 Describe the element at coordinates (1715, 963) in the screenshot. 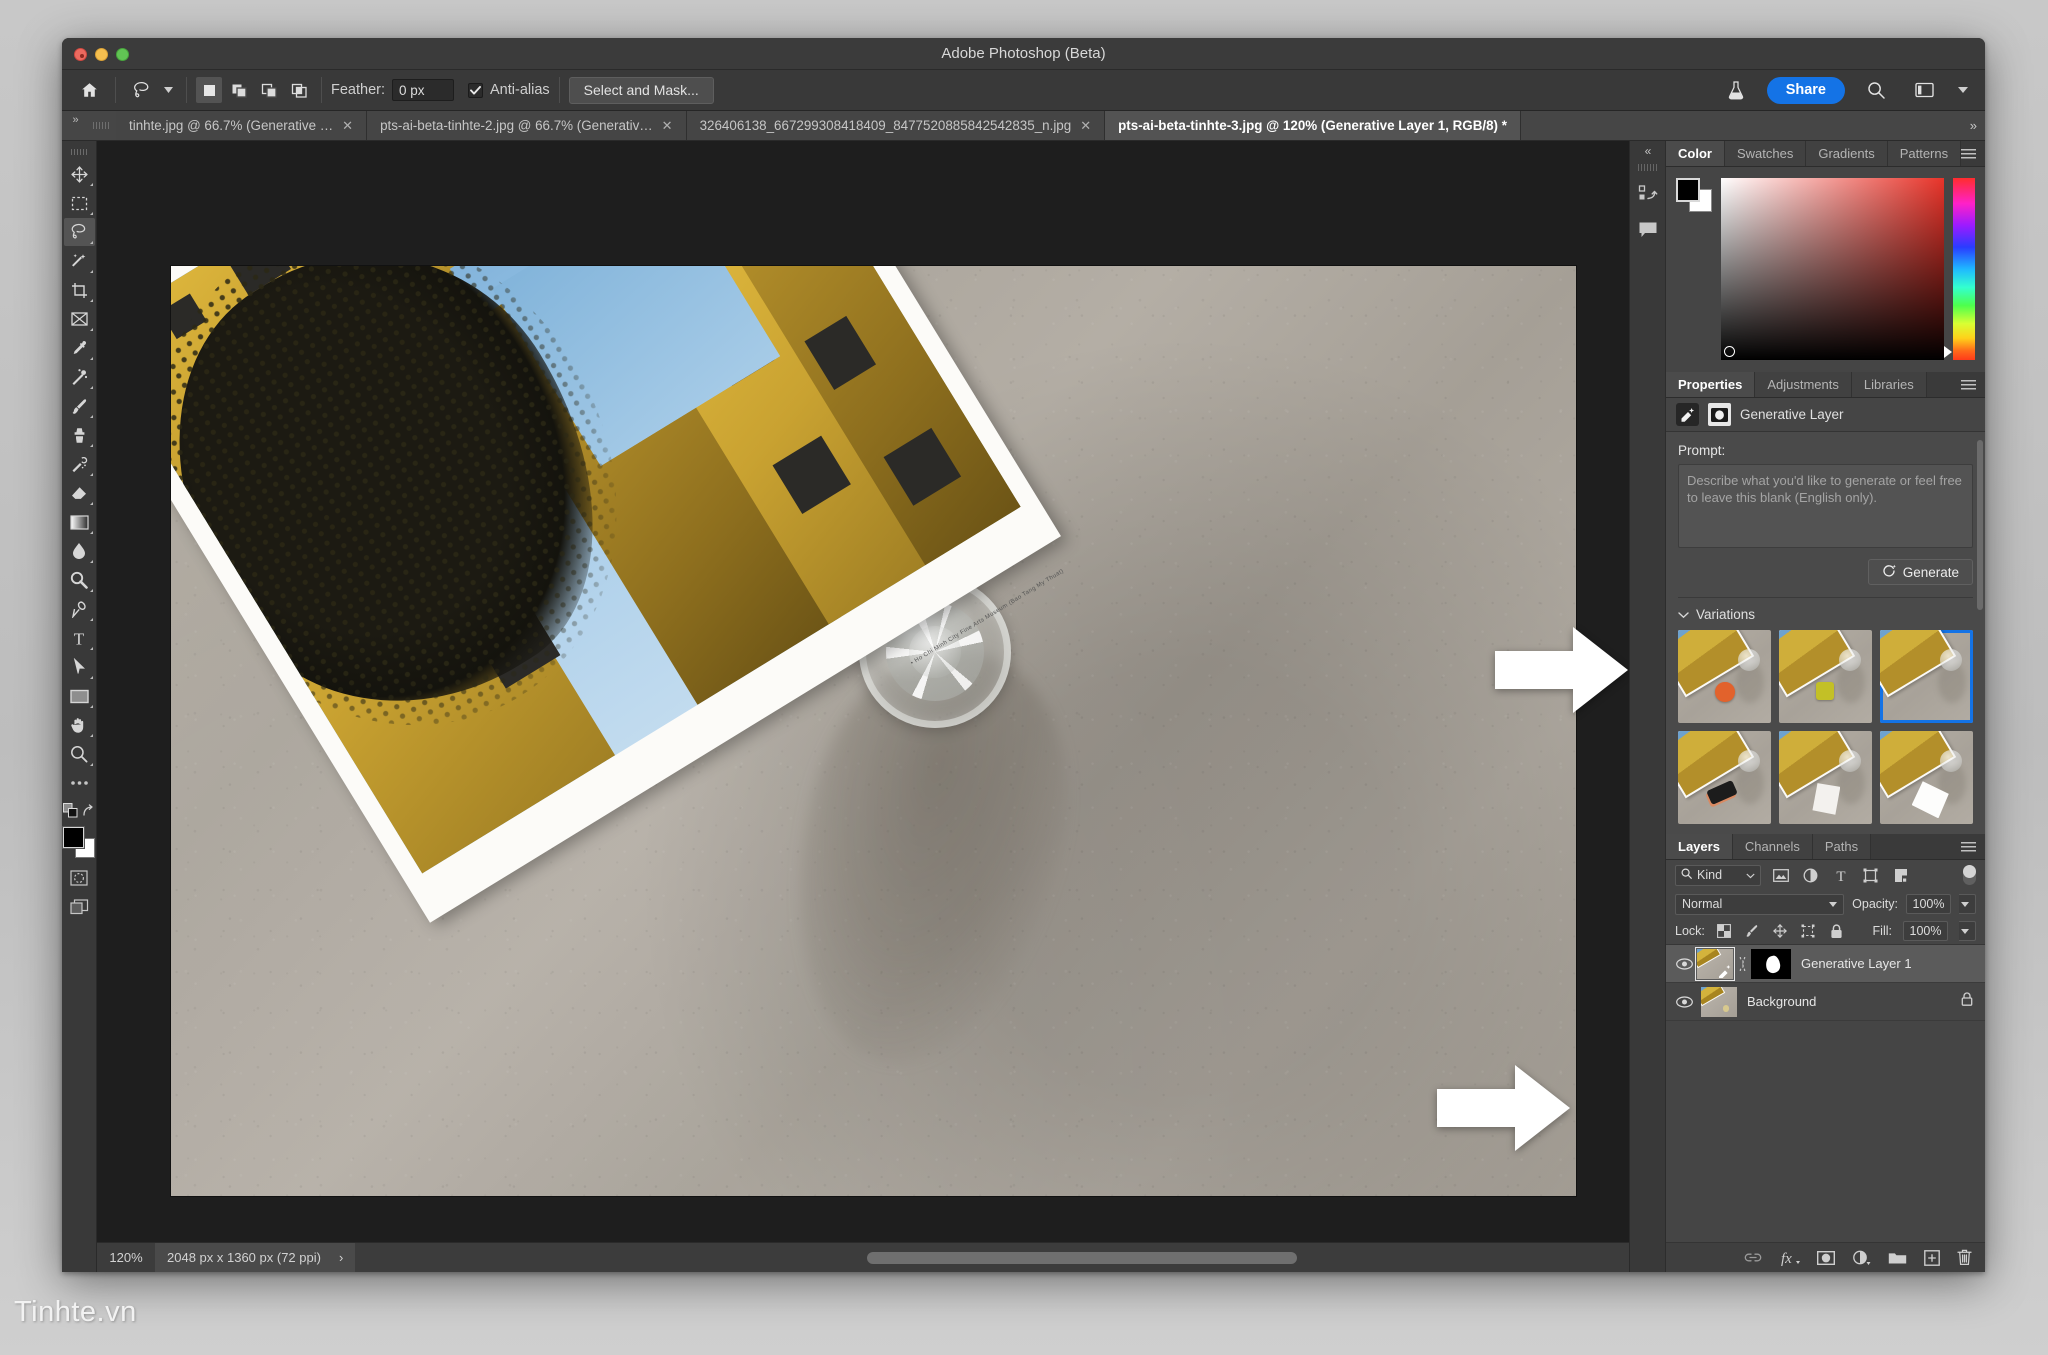

I see `layer-thumbnail` at that location.